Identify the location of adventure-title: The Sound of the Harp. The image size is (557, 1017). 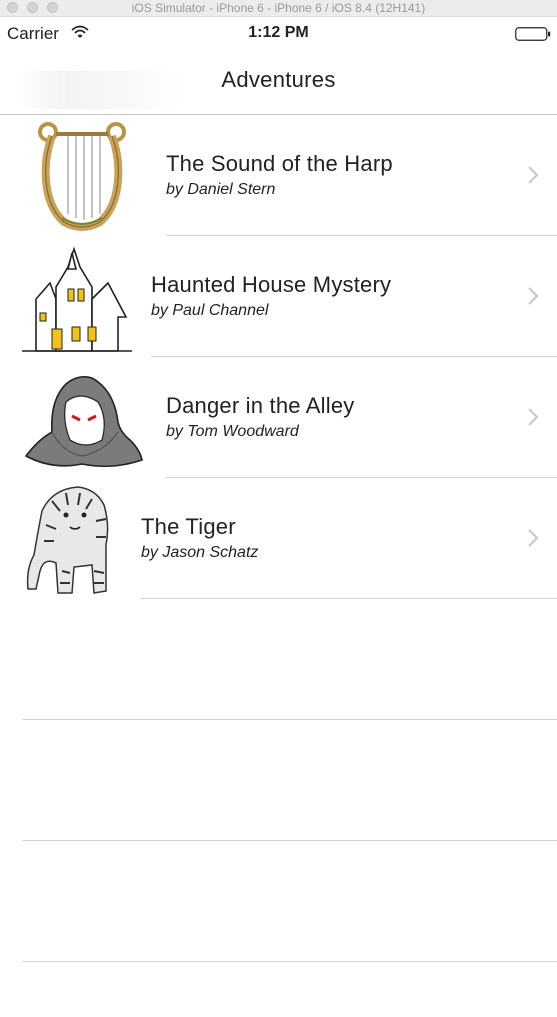
(279, 163).